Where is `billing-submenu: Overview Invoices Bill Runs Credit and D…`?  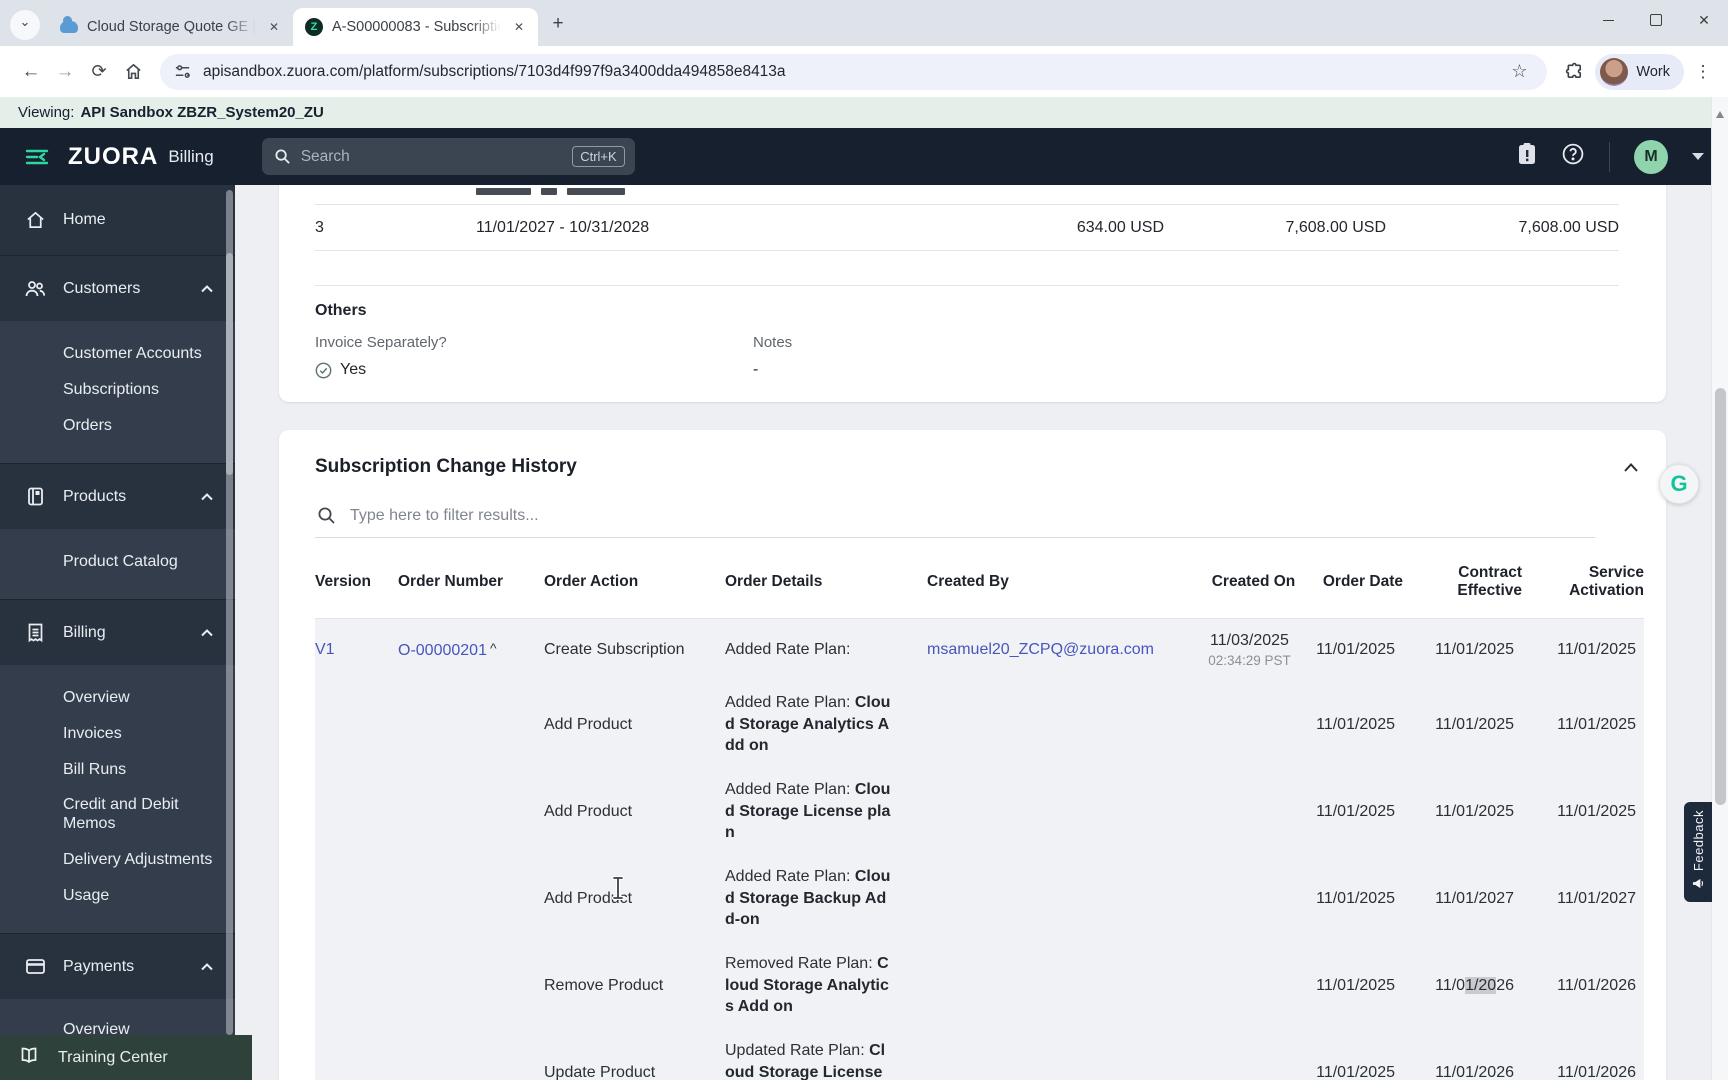 billing-submenu: Overview Invoices Bill Runs Credit and D… is located at coordinates (117, 799).